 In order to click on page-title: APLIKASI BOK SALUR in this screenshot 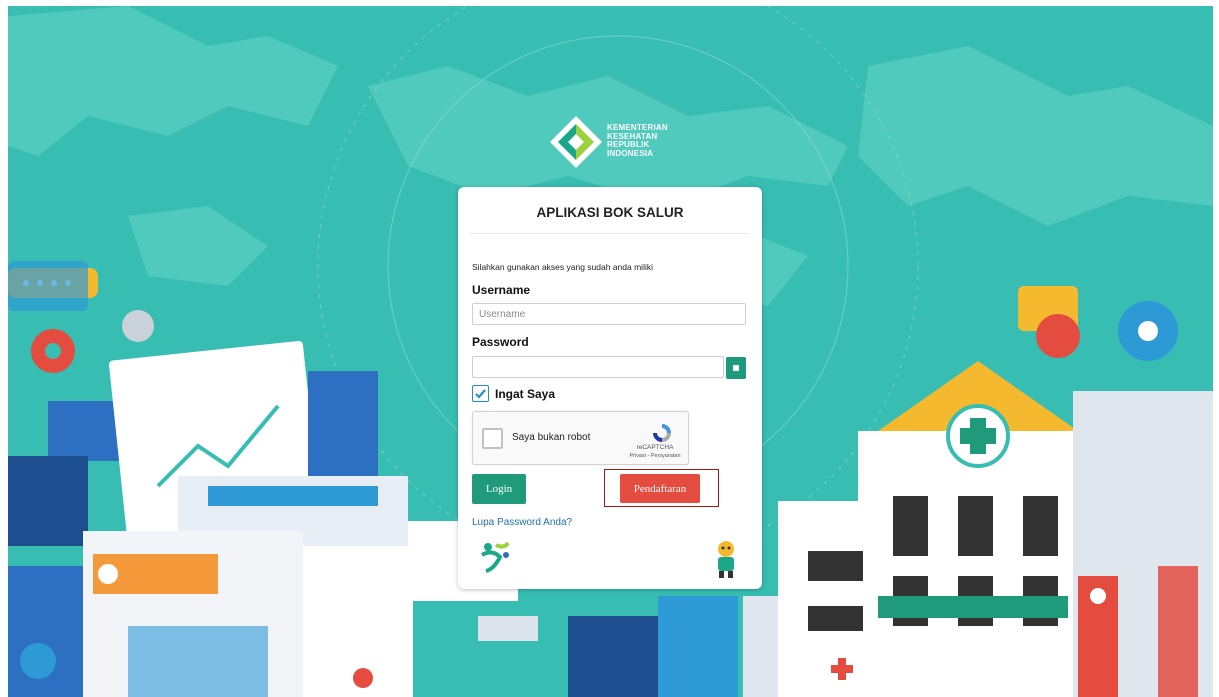, I will do `click(610, 212)`.